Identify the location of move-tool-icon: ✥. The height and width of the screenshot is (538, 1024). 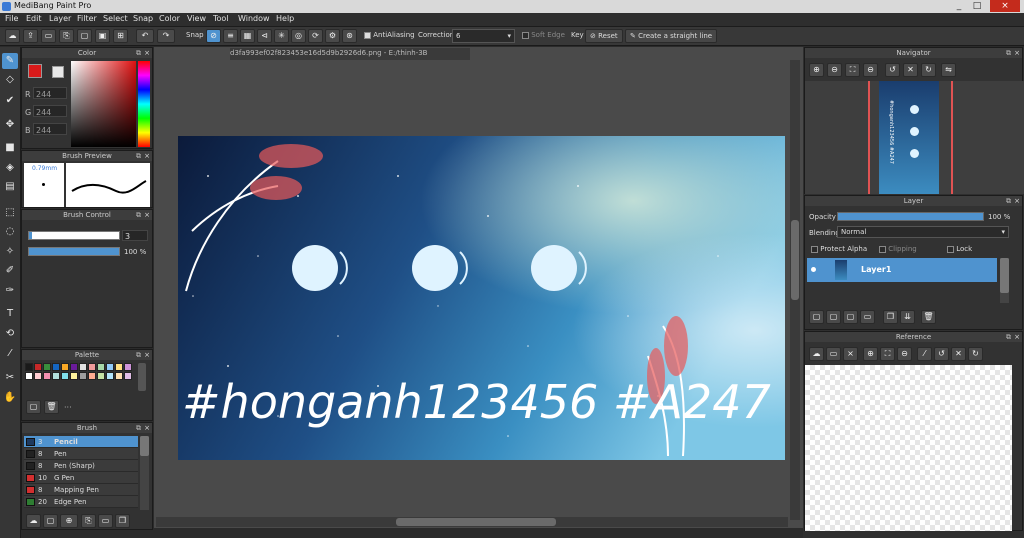
(10, 125).